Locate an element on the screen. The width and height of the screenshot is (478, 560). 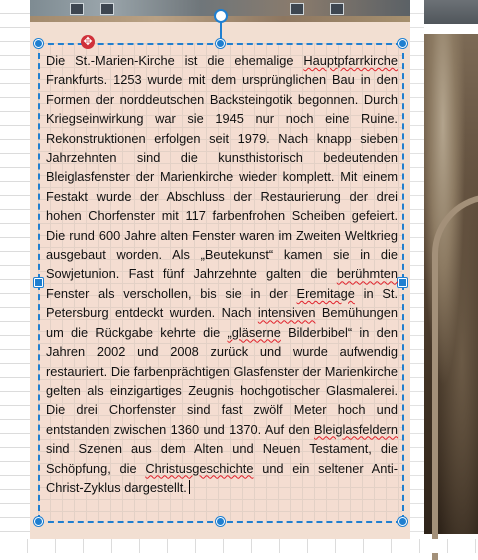
right-top-photo-image is located at coordinates (451, 12).